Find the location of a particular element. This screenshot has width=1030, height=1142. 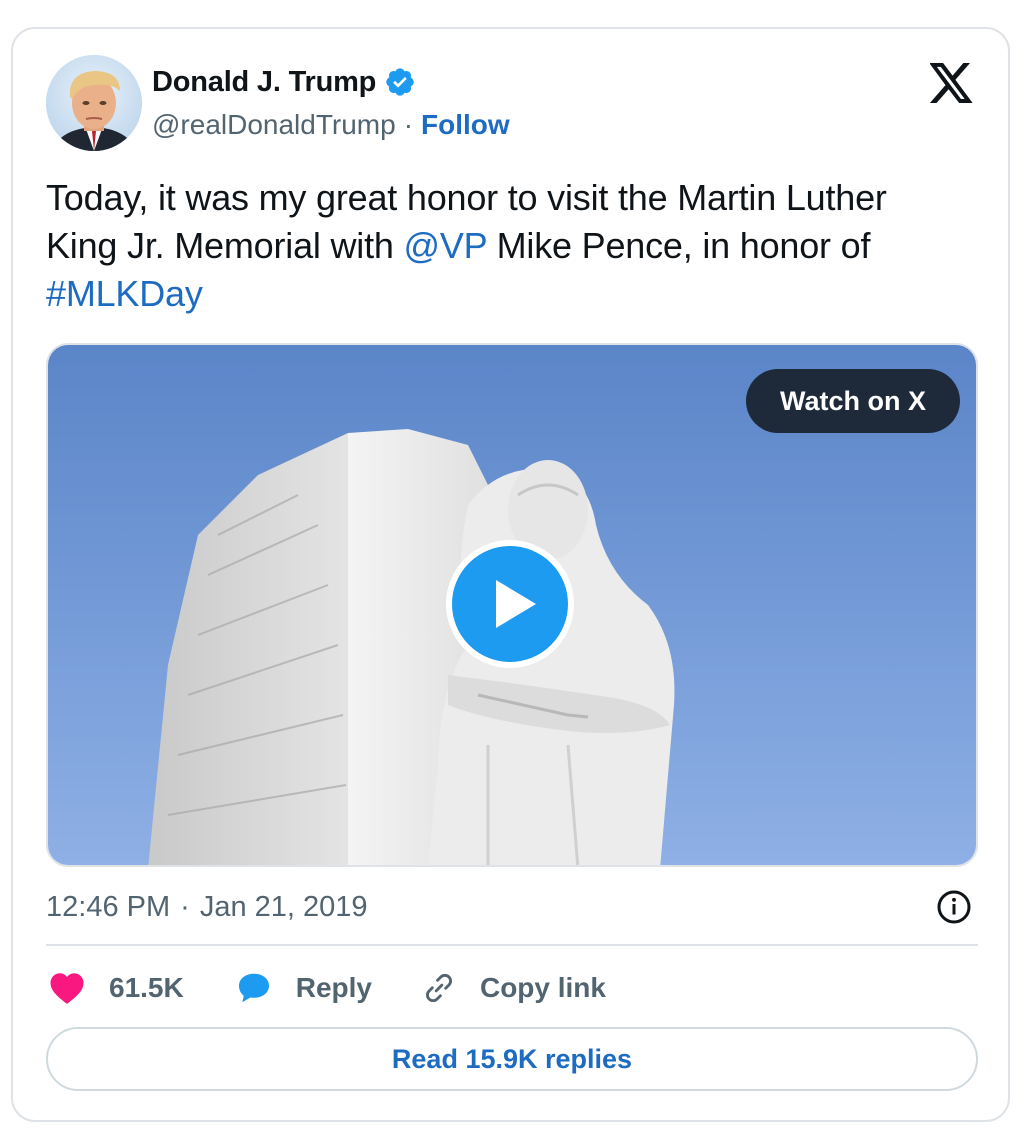

action-bar: 61.5K Reply Copy link is located at coordinates (352, 988).